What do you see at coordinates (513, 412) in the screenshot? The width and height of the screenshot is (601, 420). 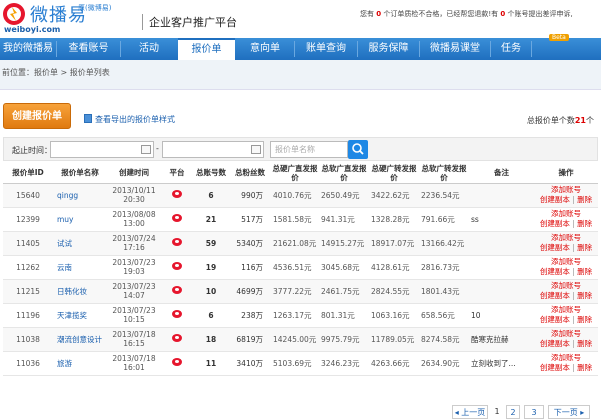 I see `page-2: 2` at bounding box center [513, 412].